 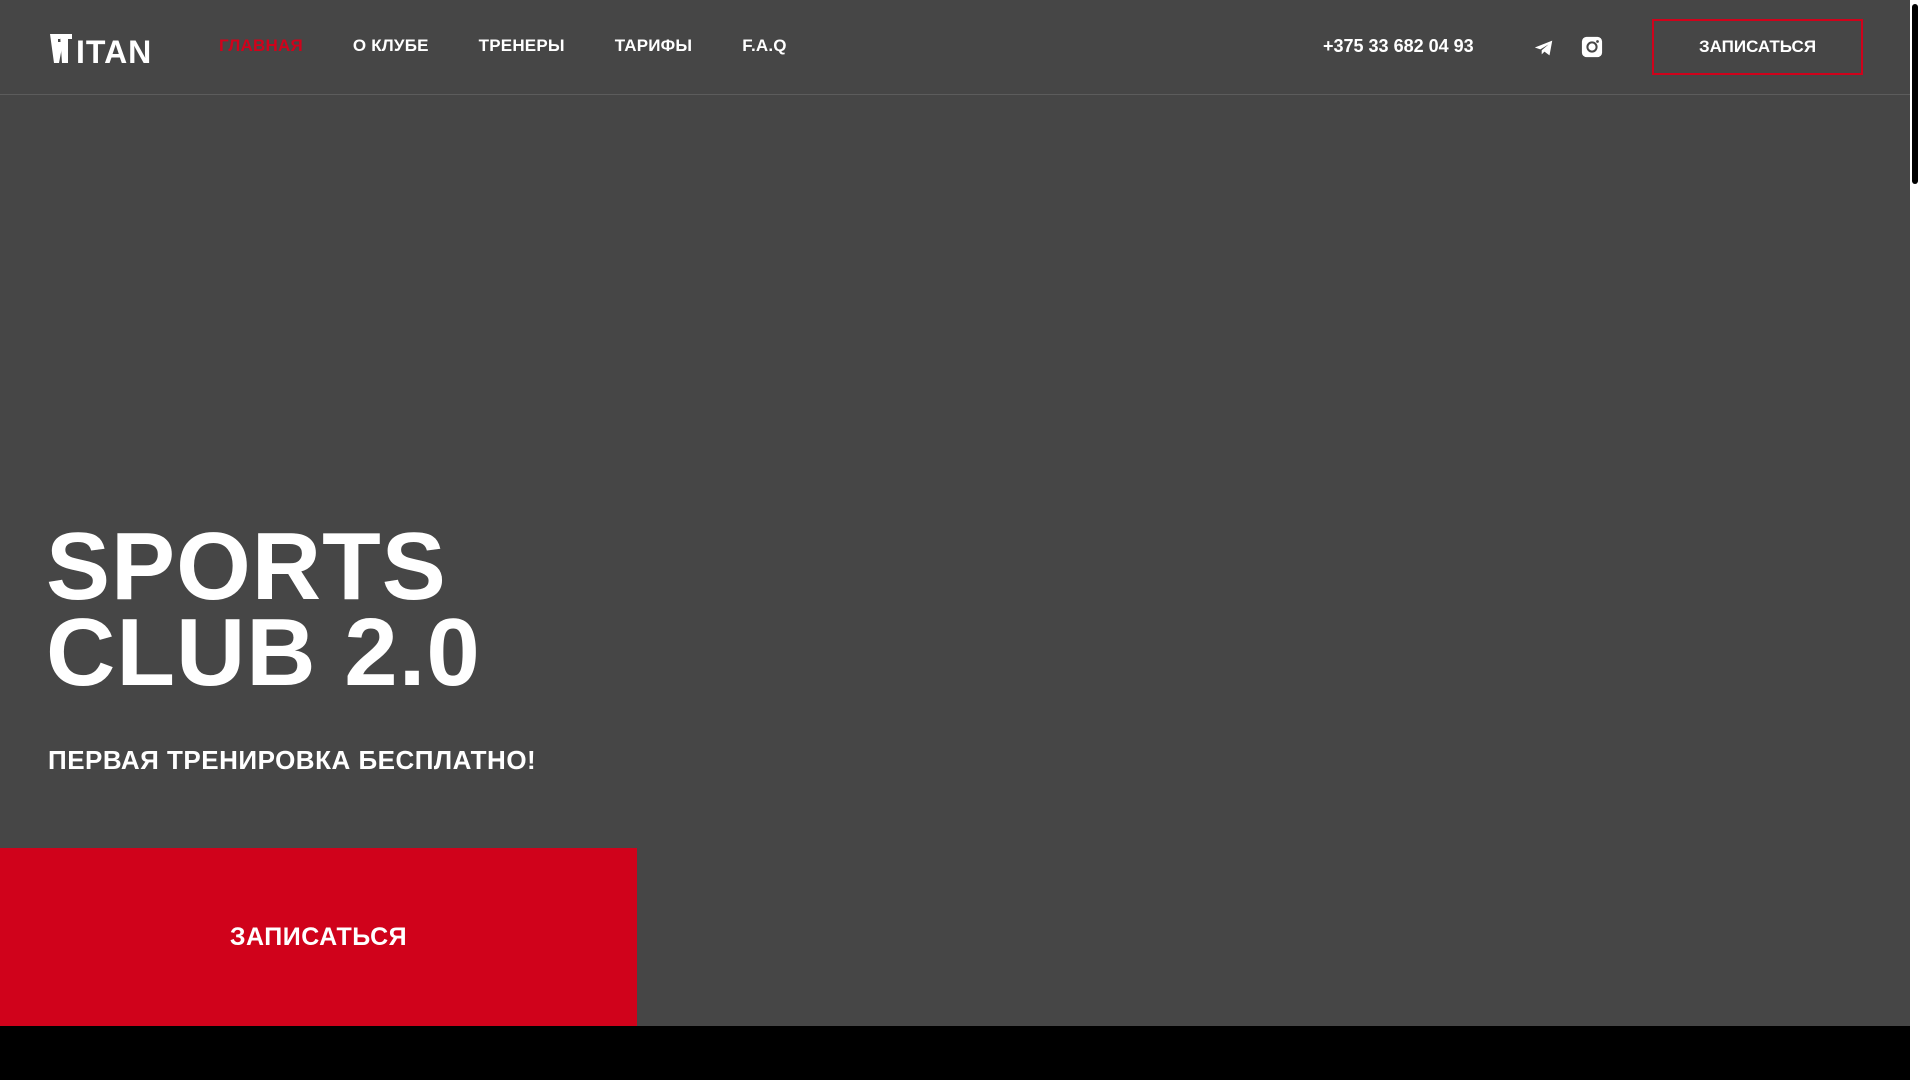 I want to click on header-signup-button: ЗАПИСАТЬСЯ, so click(x=1757, y=47).